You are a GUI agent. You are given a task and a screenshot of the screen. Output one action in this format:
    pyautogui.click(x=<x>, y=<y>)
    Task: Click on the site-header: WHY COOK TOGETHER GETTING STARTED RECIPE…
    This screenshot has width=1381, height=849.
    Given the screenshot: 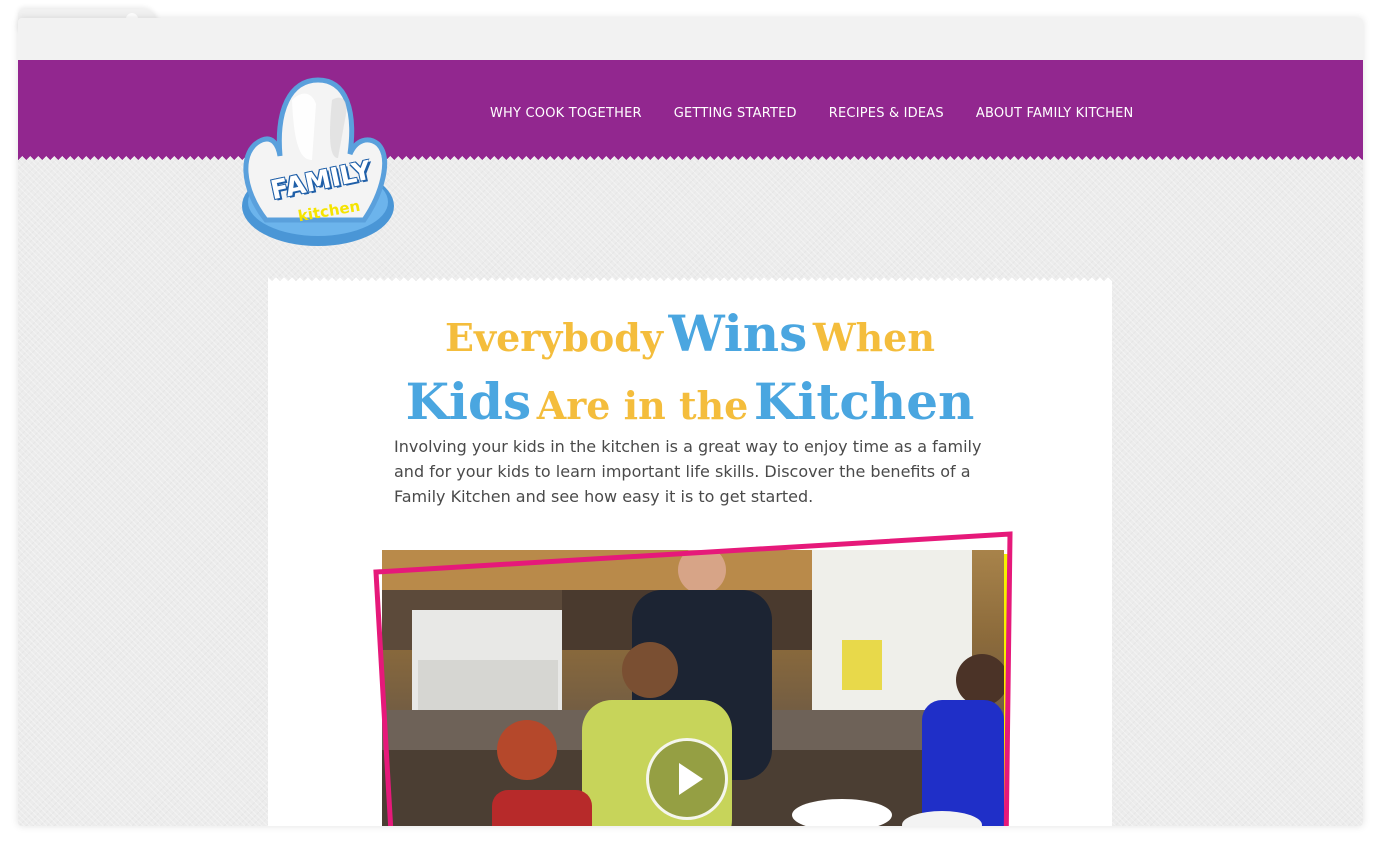 What is the action you would take?
    pyautogui.click(x=690, y=106)
    